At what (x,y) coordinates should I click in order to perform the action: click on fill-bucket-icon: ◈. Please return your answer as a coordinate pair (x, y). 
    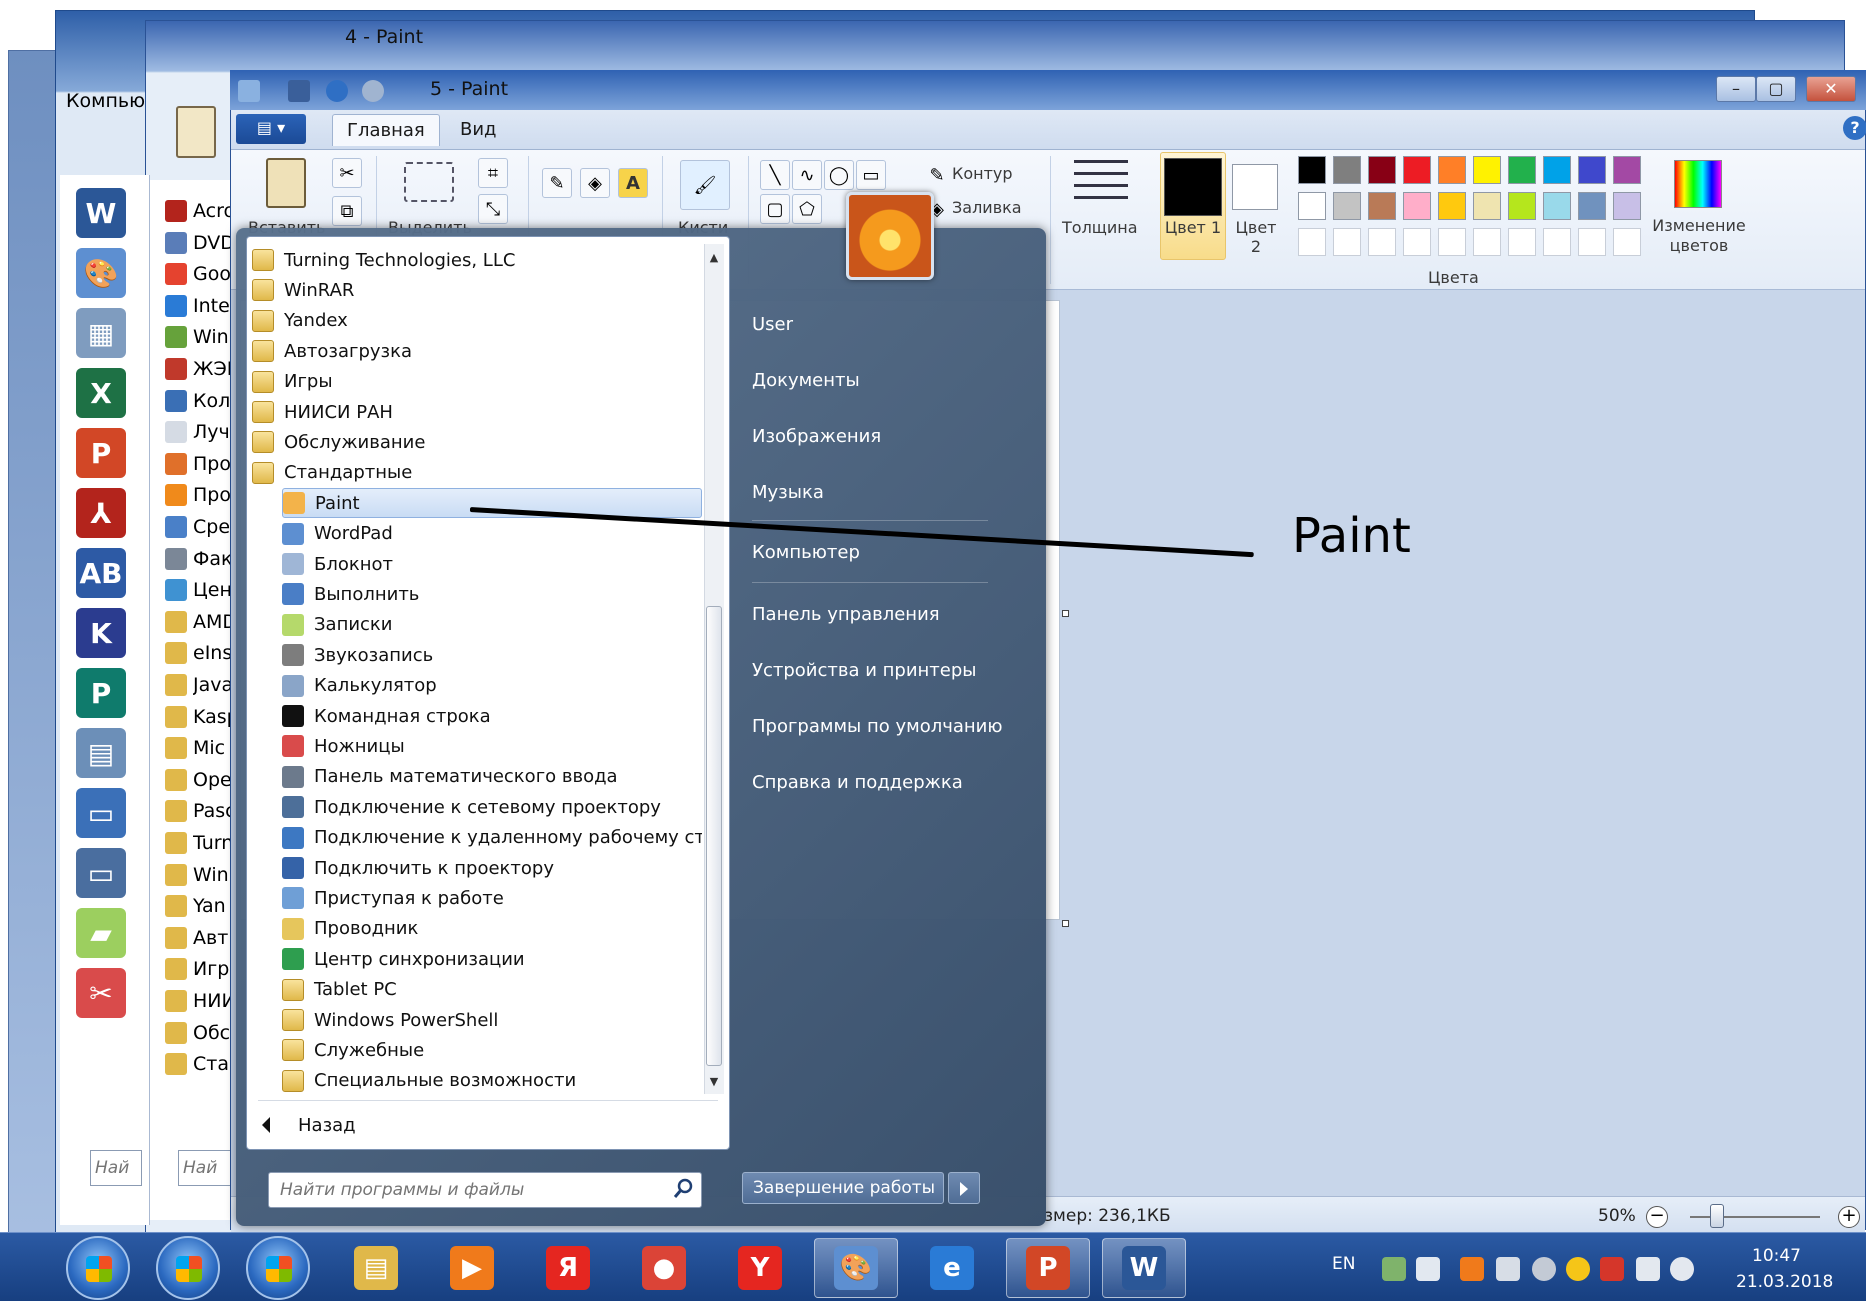
    Looking at the image, I should click on (595, 183).